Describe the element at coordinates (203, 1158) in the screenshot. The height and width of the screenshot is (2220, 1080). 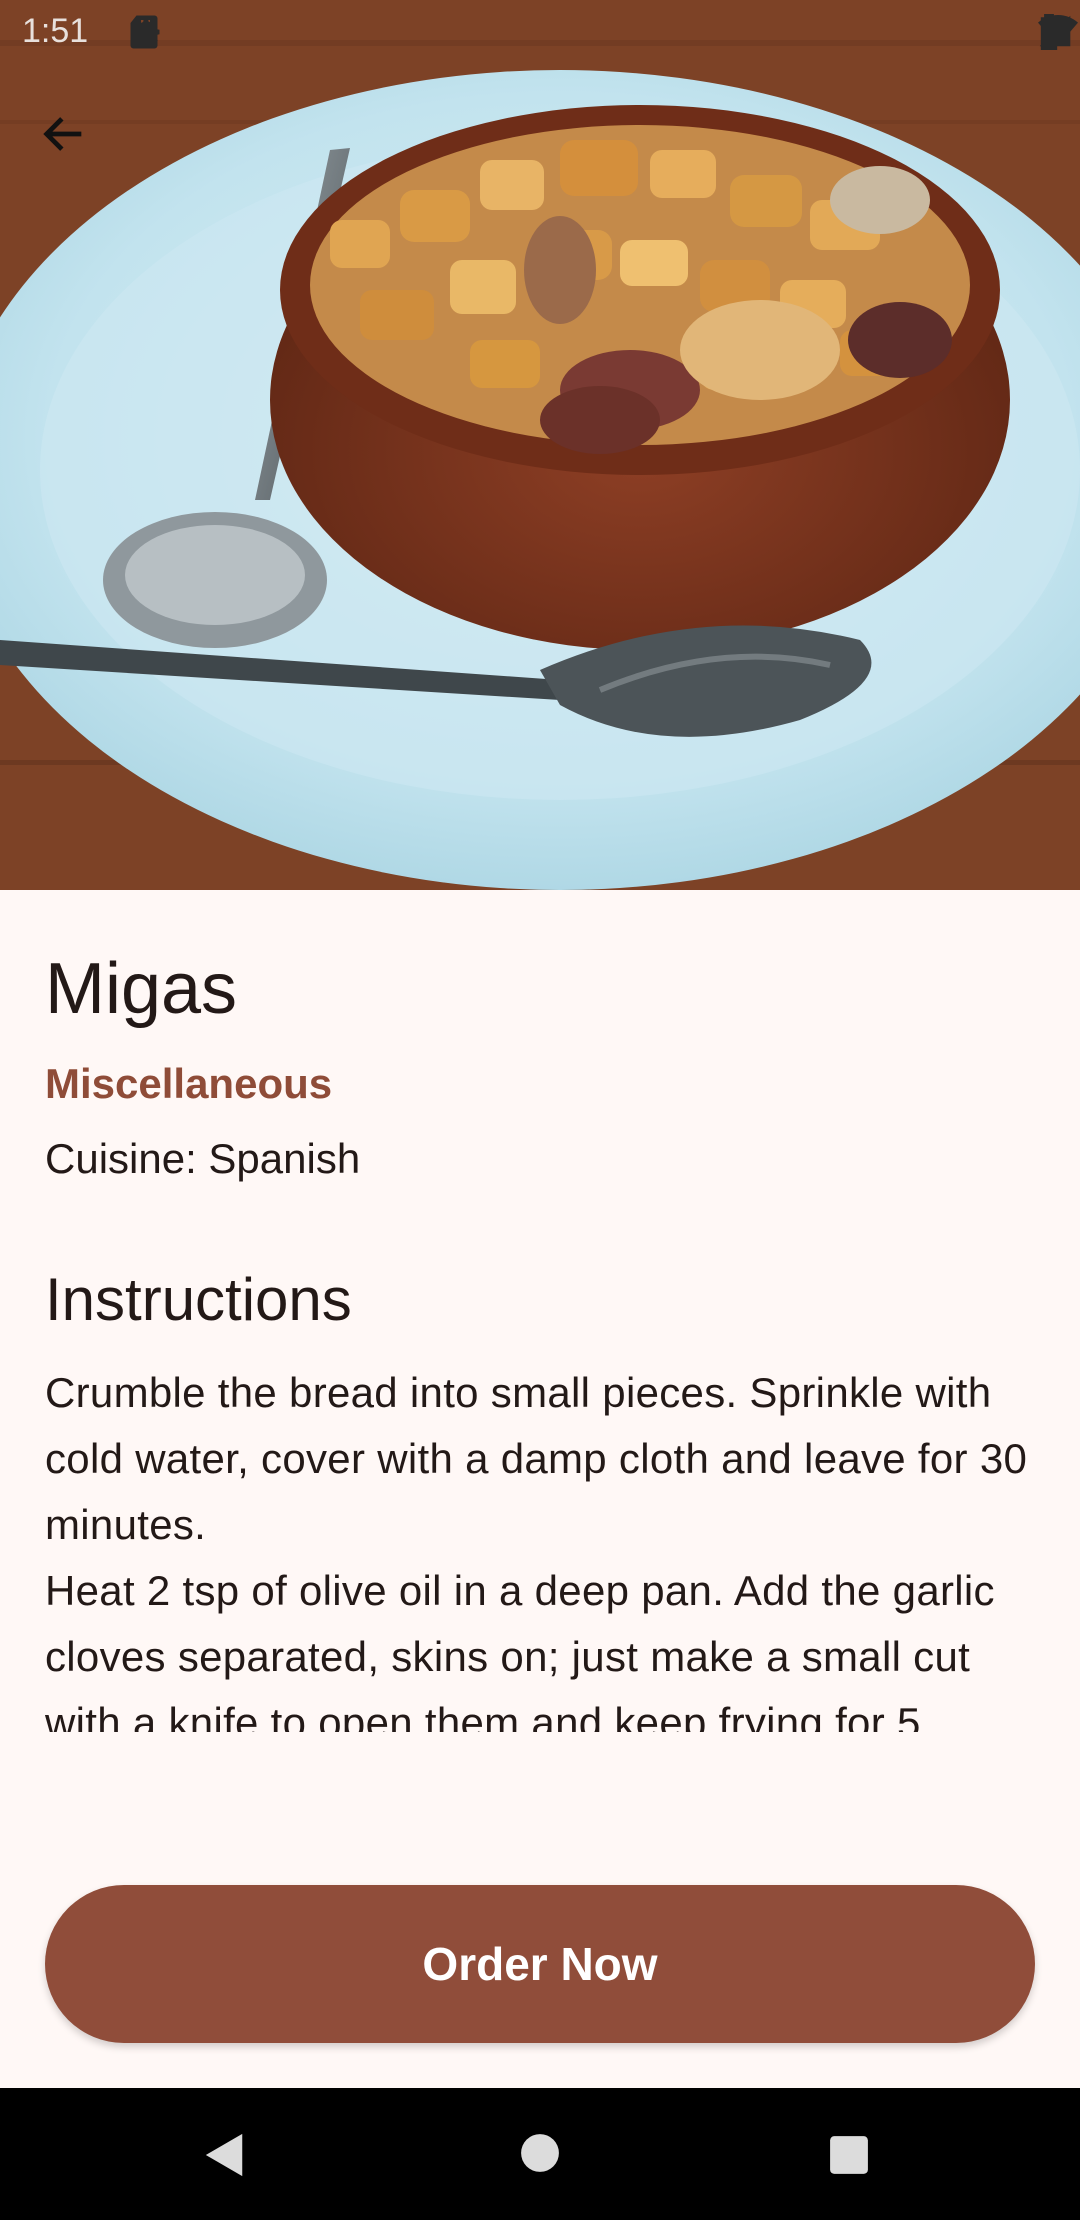
I see `recipe-cuisine: Cuisine: Spanish` at that location.